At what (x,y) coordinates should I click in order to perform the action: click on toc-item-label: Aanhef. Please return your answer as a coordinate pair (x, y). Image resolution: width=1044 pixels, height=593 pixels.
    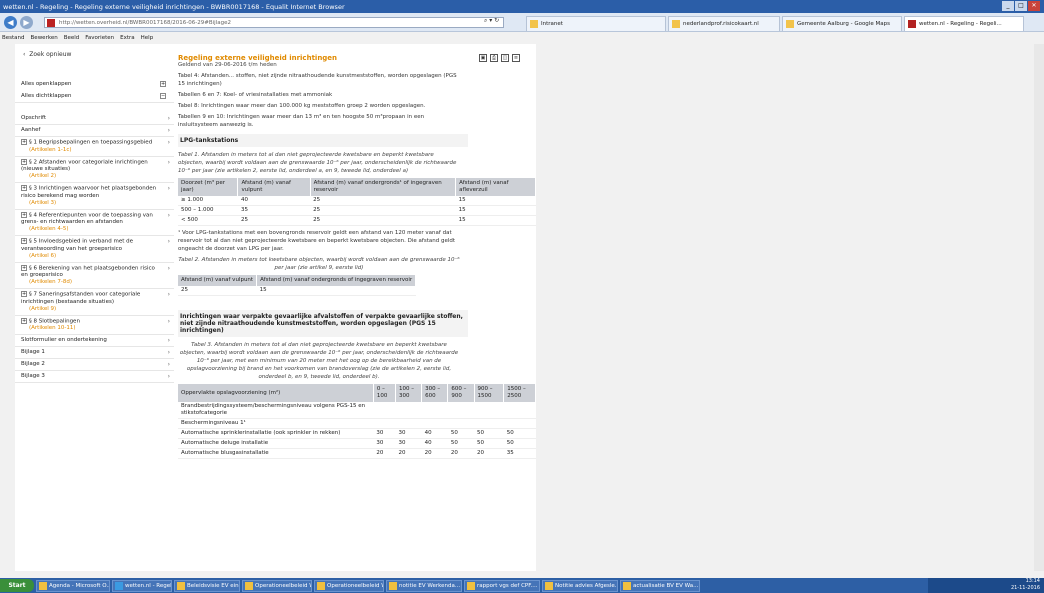
    Looking at the image, I should click on (31, 130).